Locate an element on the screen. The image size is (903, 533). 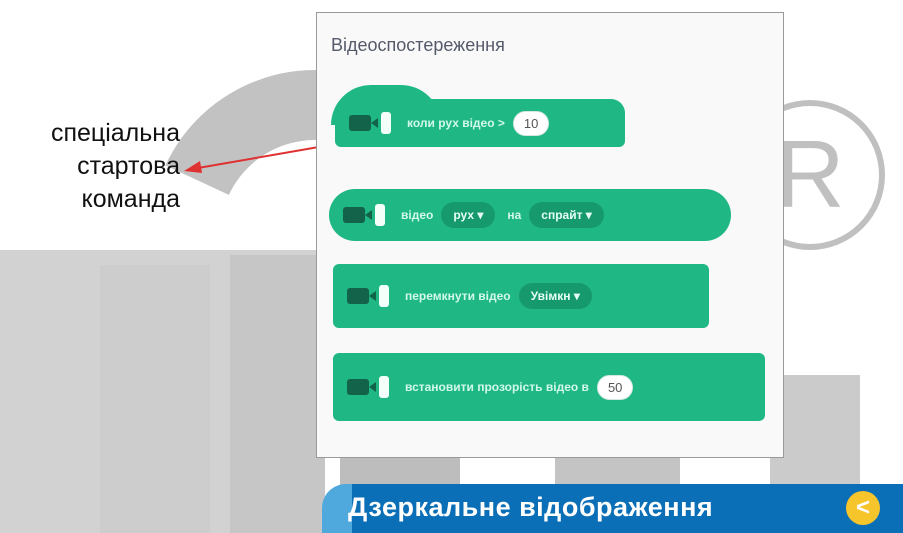
block-label: перемкнути відео is located at coordinates (458, 296).